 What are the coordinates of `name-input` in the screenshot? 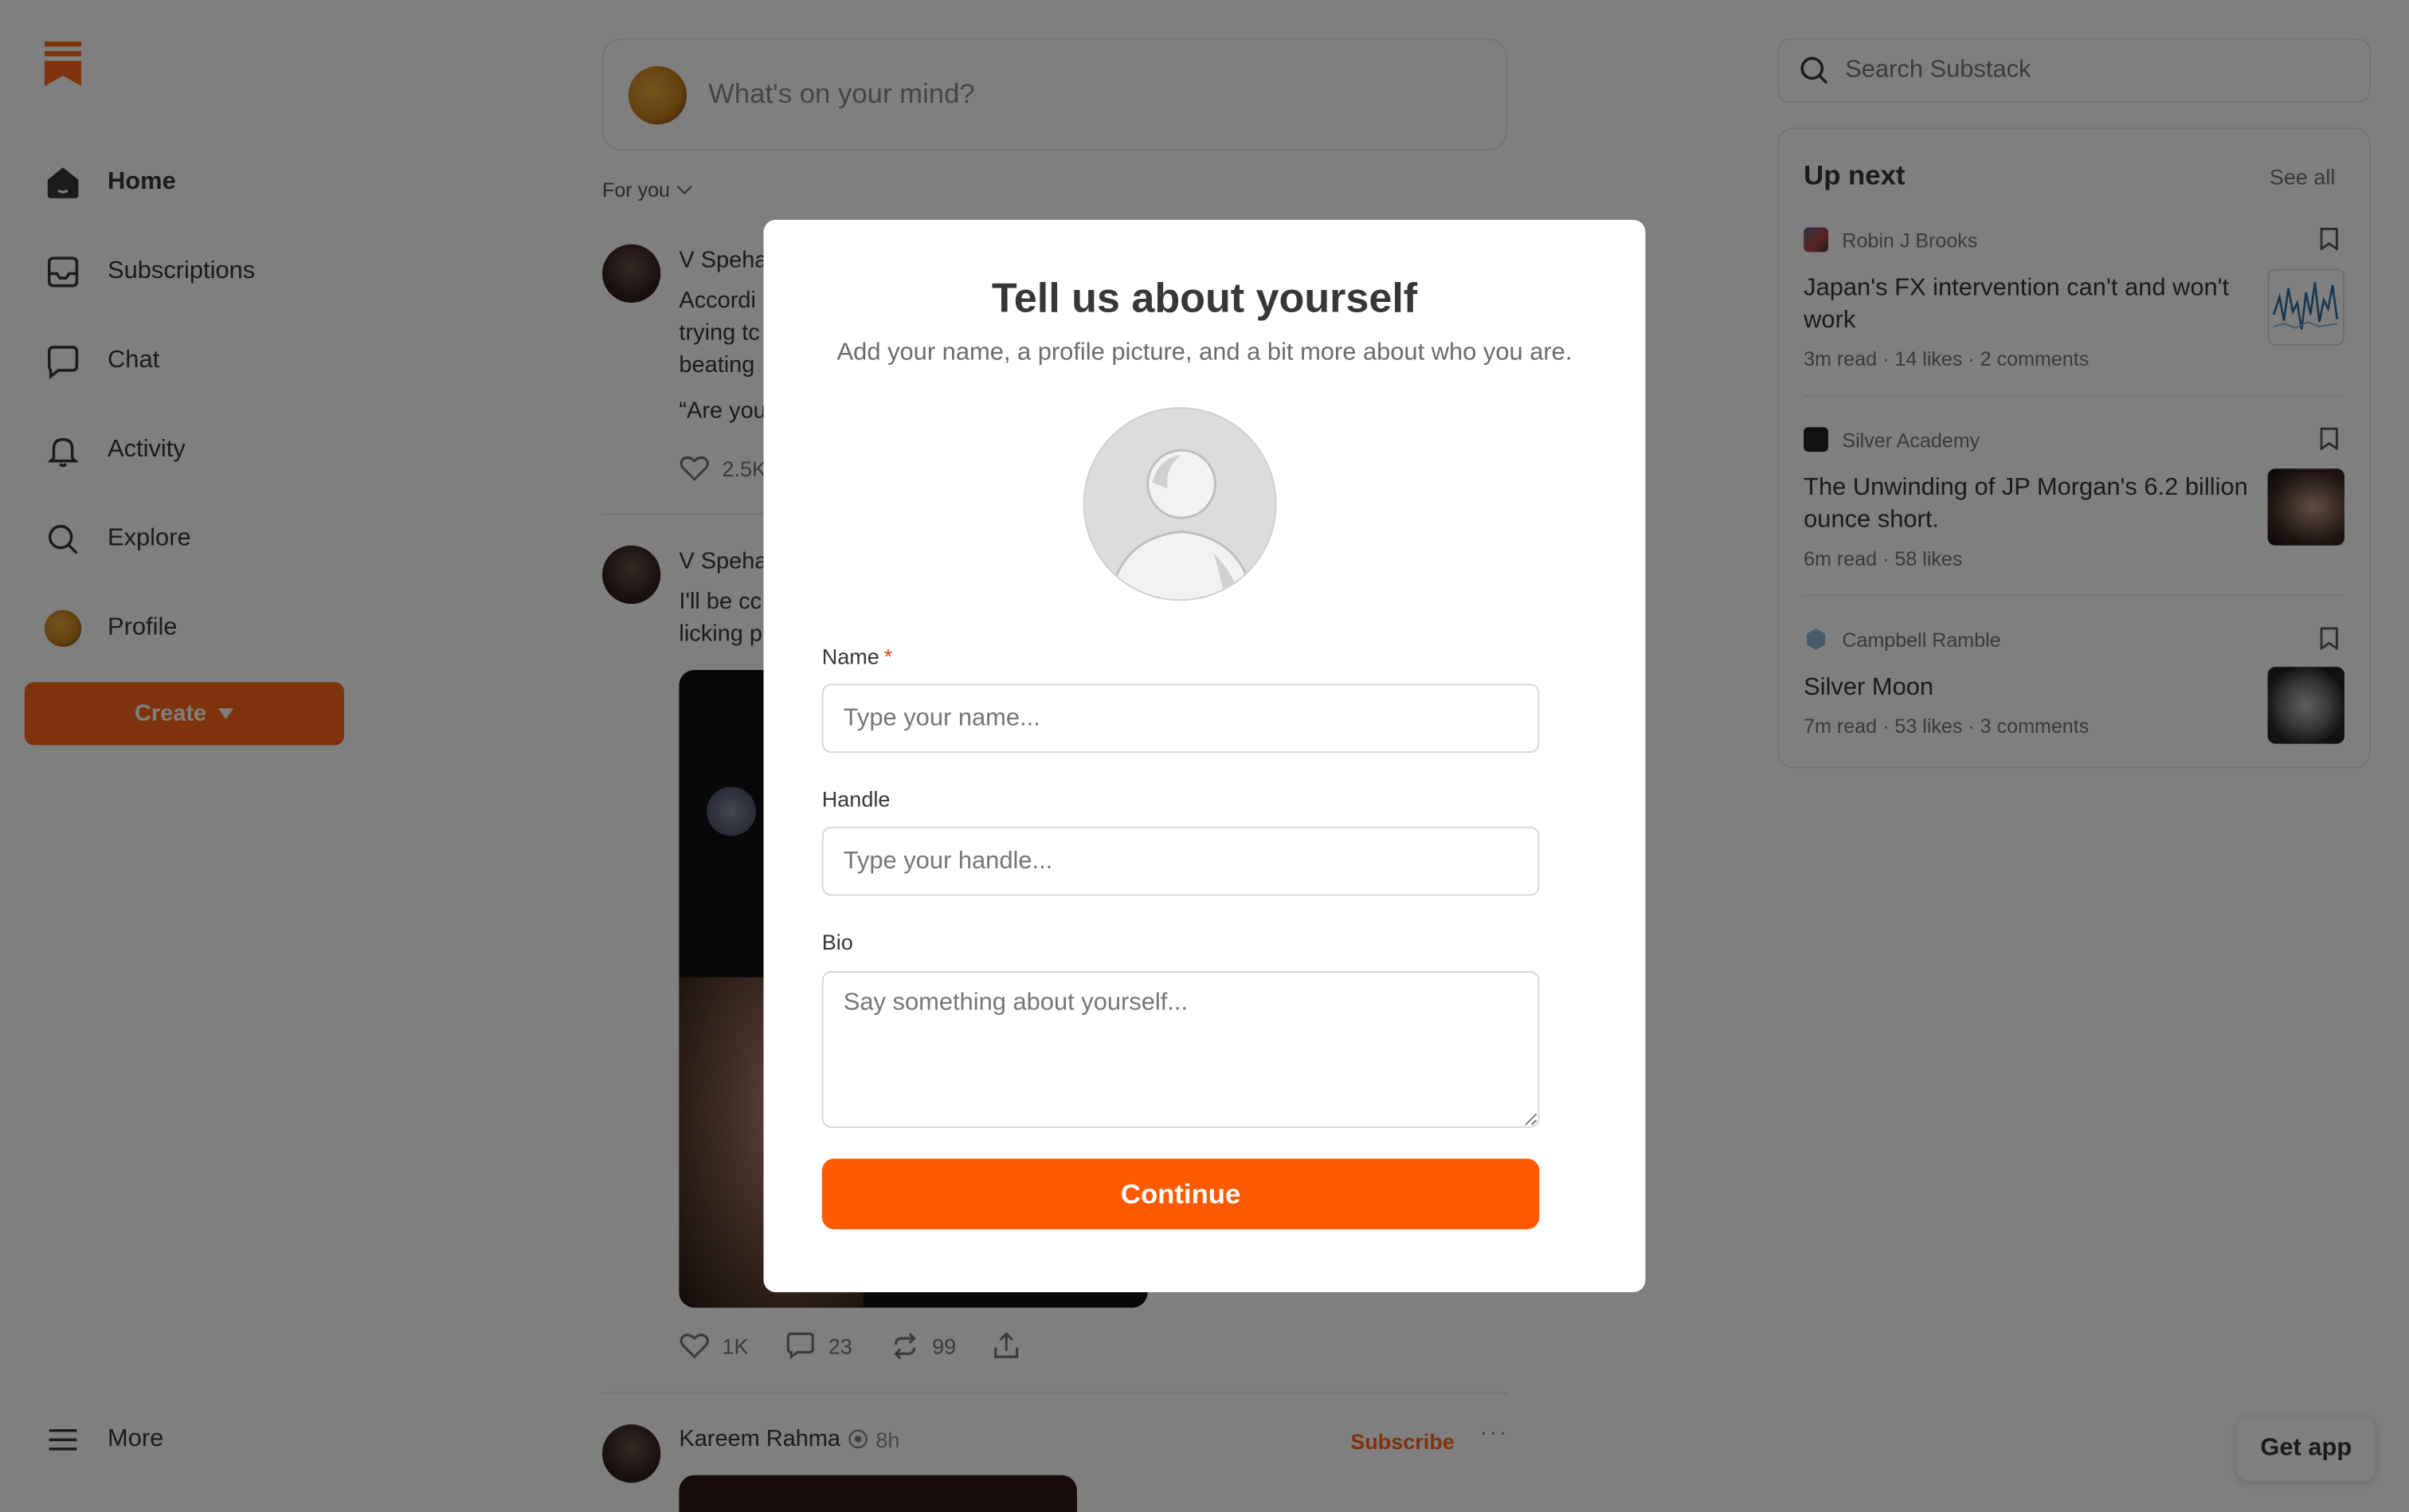 It's located at (1180, 719).